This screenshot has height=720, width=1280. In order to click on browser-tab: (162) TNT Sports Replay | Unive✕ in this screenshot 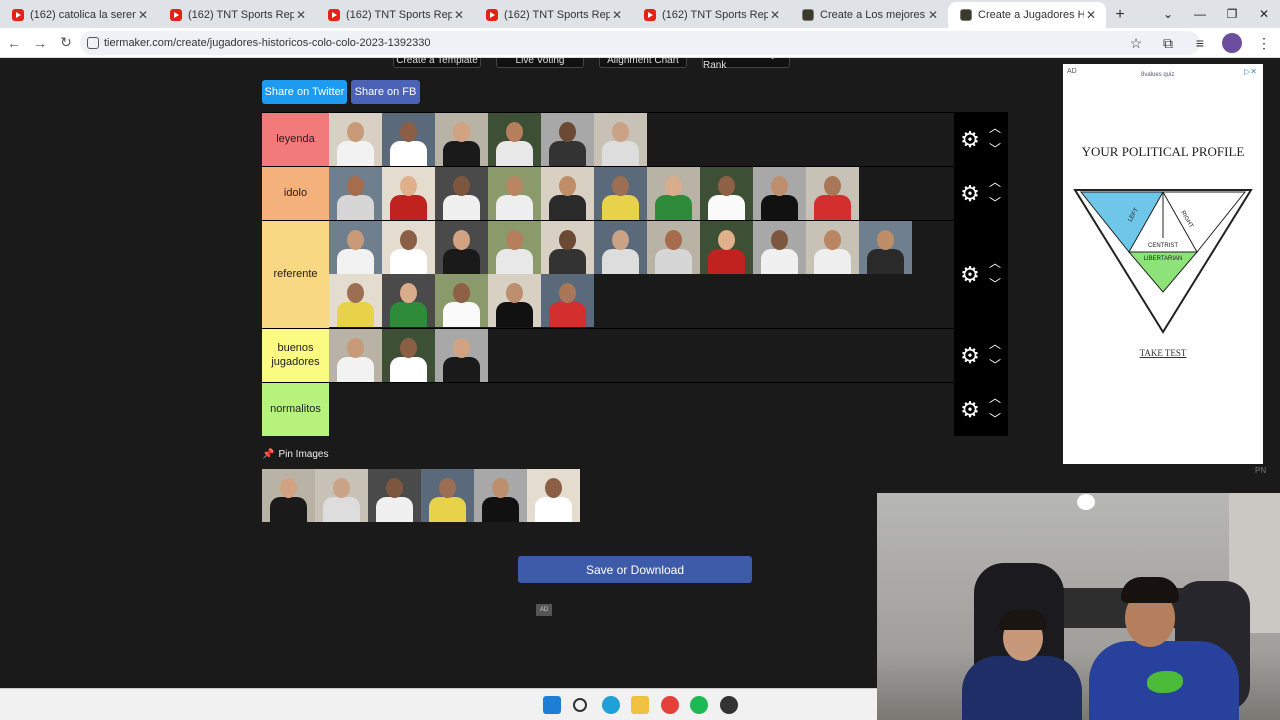, I will do `click(553, 15)`.